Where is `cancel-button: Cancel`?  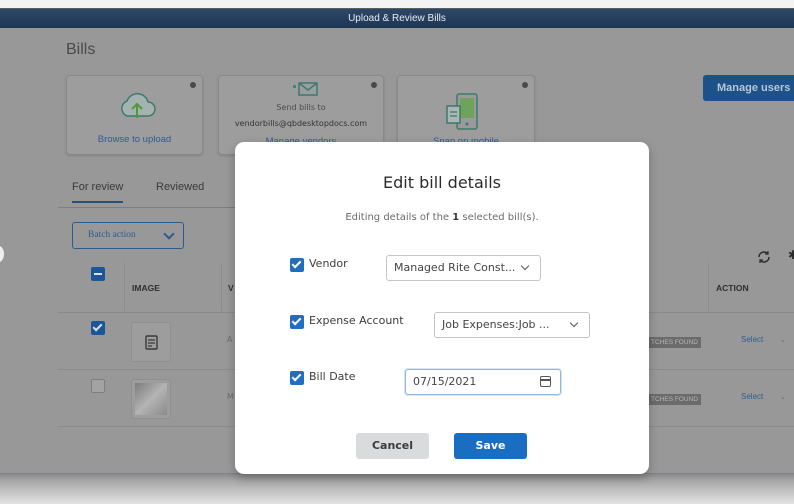 cancel-button: Cancel is located at coordinates (392, 446).